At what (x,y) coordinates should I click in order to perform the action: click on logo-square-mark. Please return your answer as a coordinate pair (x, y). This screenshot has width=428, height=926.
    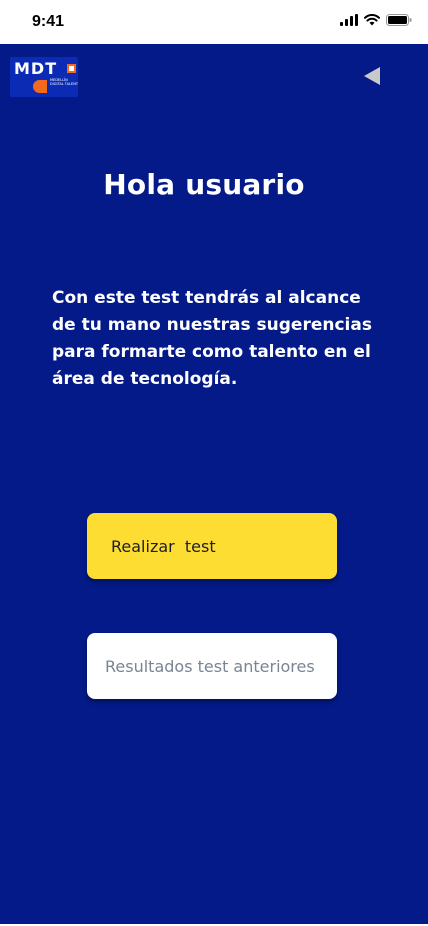
    Looking at the image, I should click on (71, 68).